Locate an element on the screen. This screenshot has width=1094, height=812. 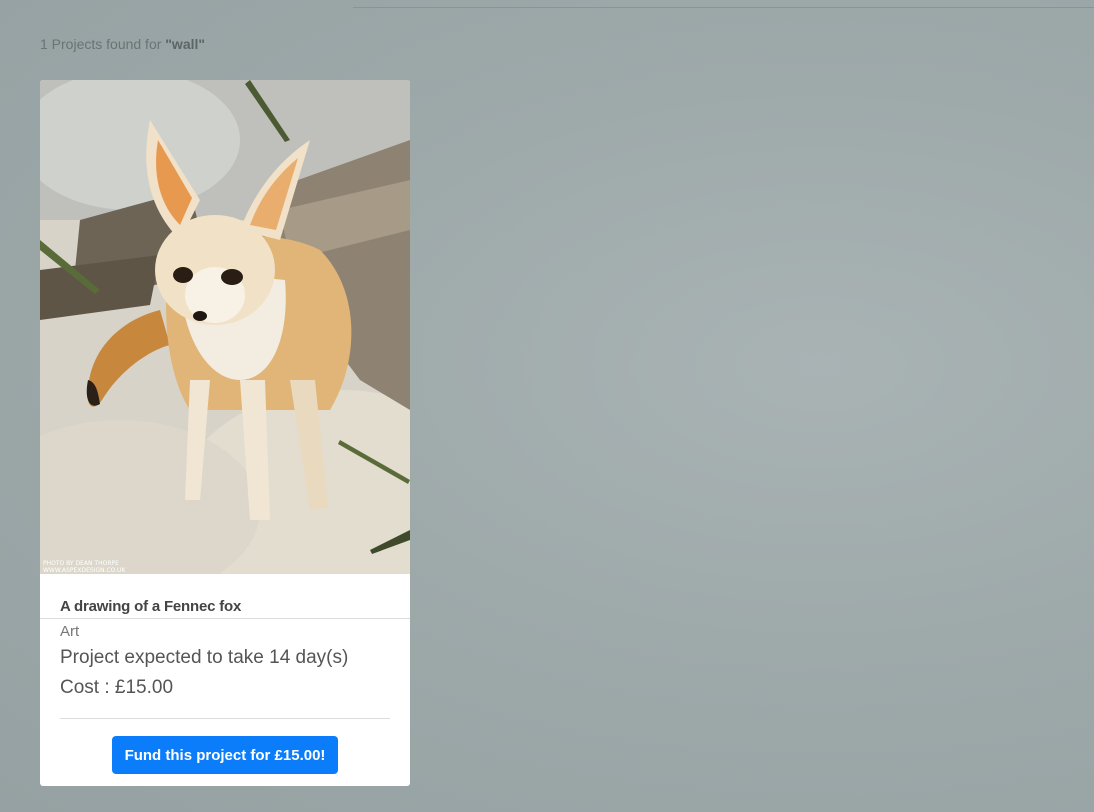
project-title: A drawing of a Fennec fox is located at coordinates (150, 606).